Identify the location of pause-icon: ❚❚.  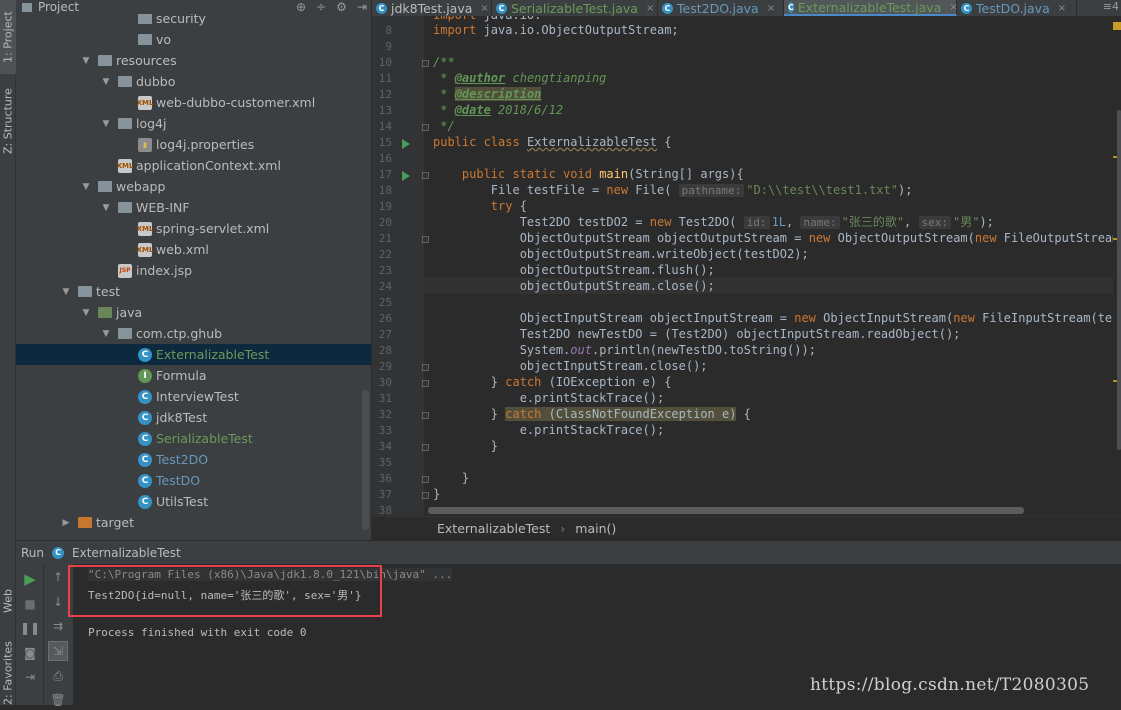
(30, 628).